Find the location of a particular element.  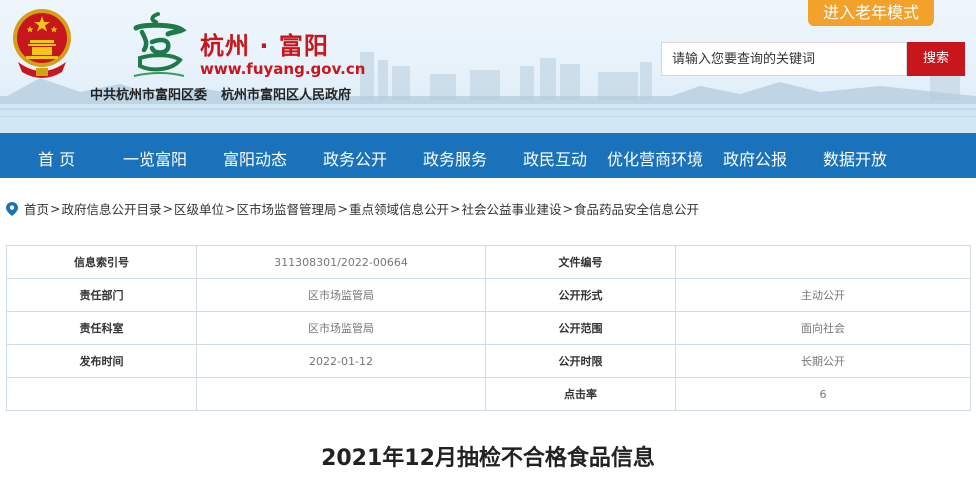

nav-item-business-env: 优化营商环境 is located at coordinates (655, 158).